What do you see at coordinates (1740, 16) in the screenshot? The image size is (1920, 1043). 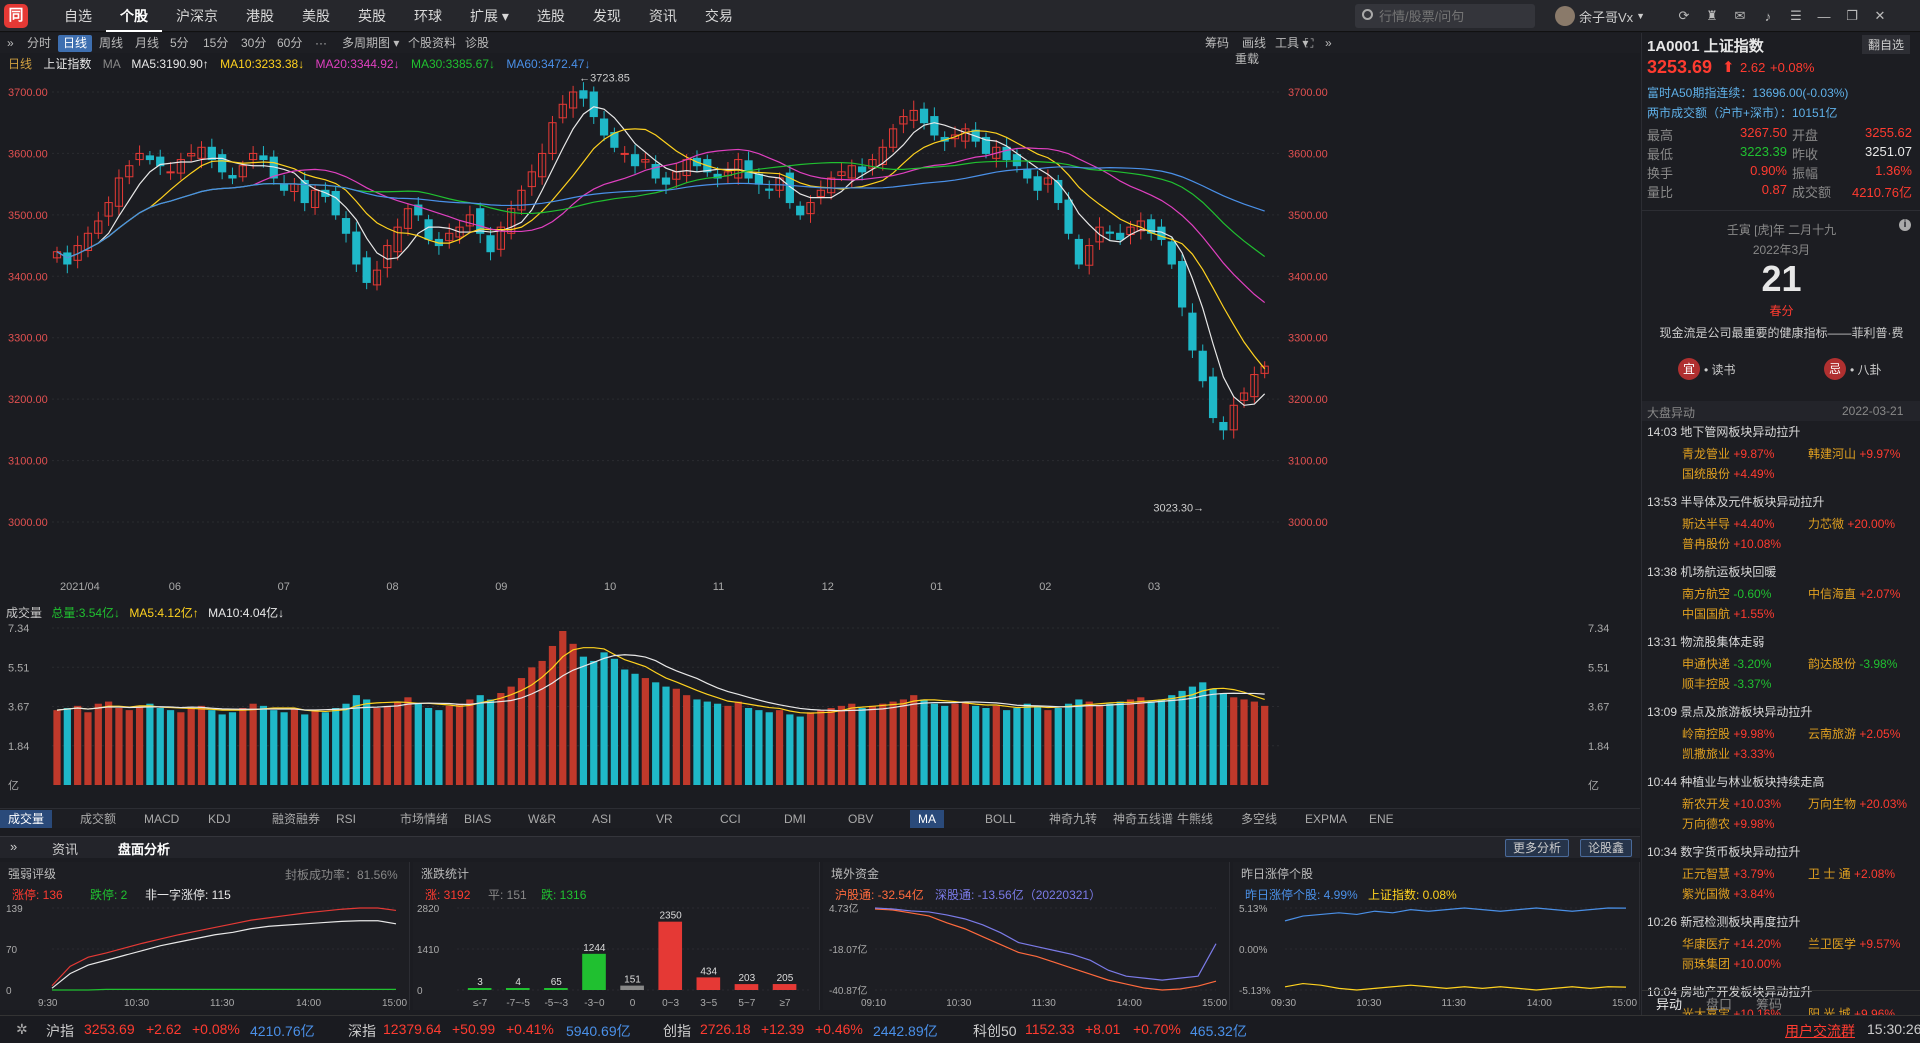 I see `mail-icon: ✉` at bounding box center [1740, 16].